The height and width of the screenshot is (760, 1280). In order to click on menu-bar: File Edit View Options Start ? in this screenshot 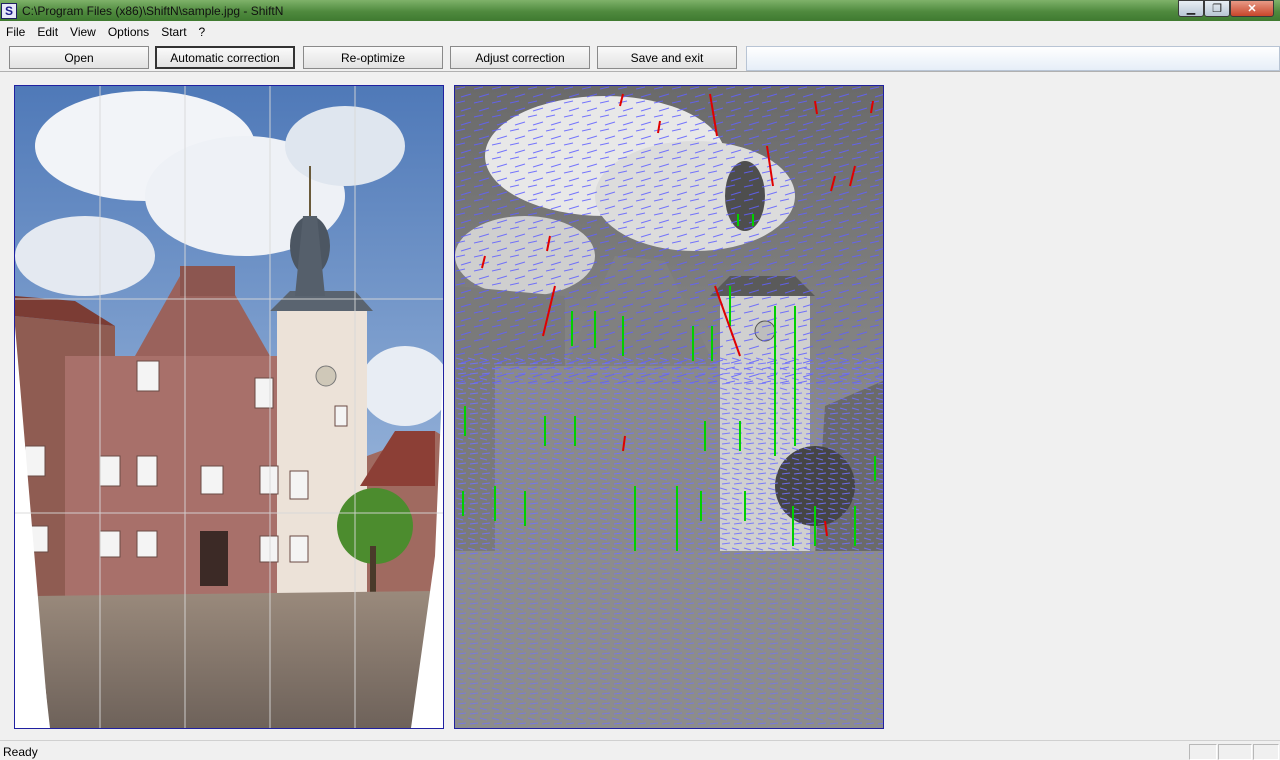, I will do `click(640, 31)`.